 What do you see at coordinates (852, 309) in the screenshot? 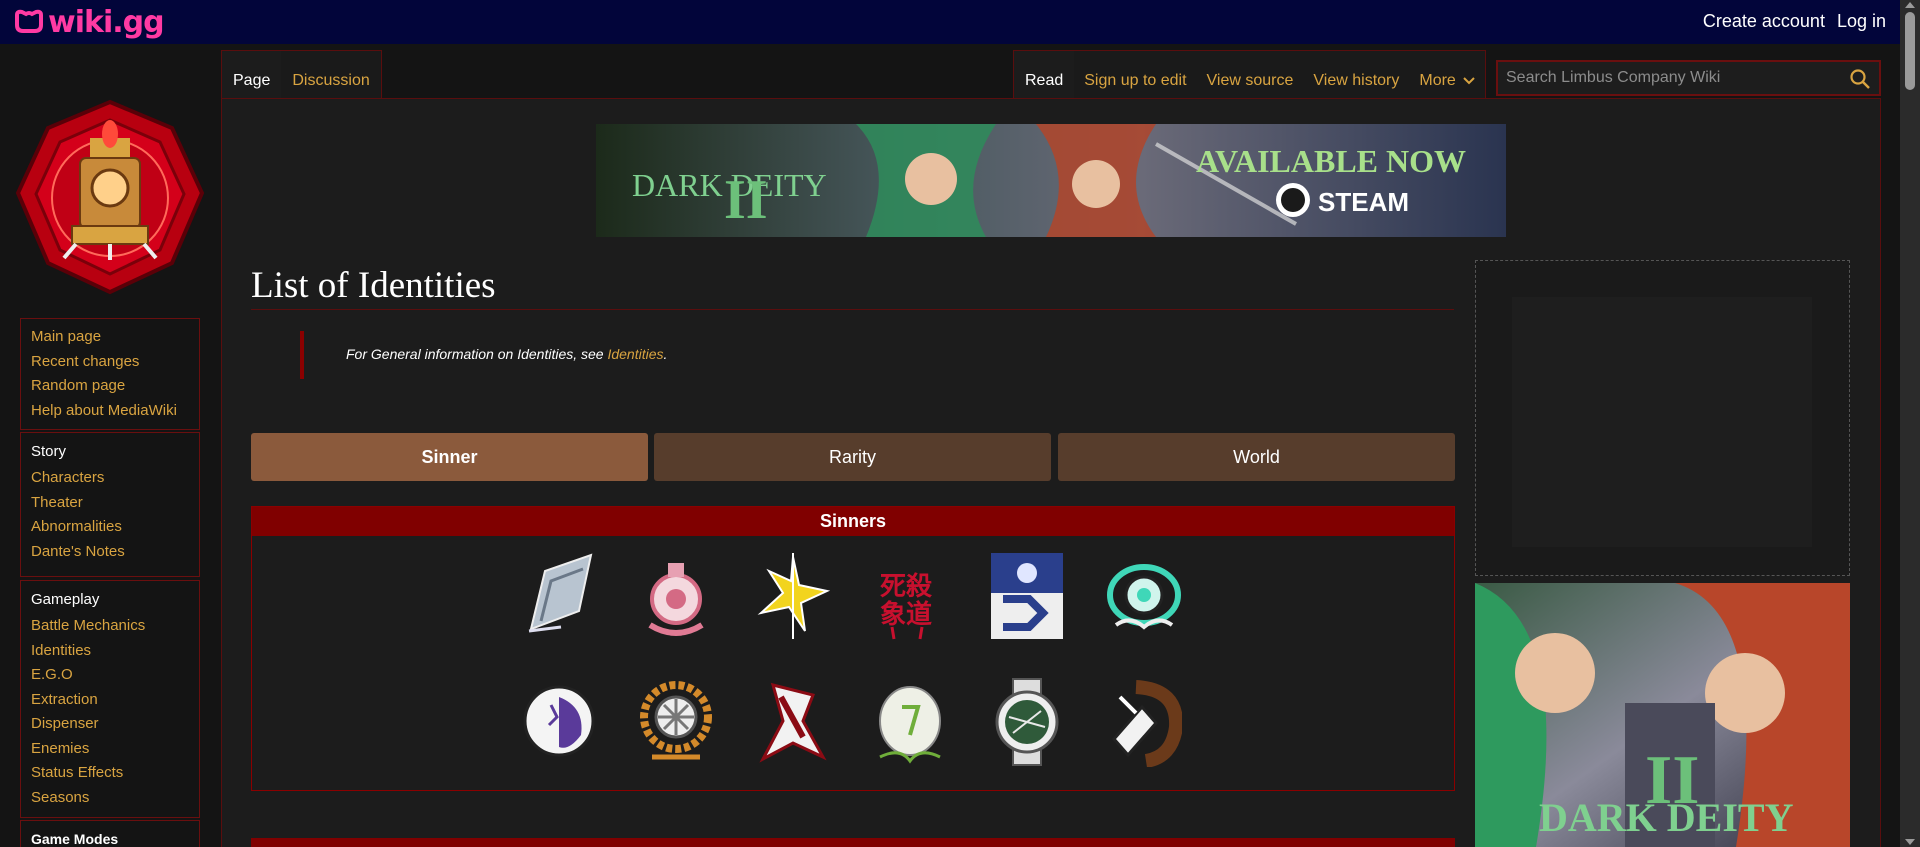
I see `title-divider` at bounding box center [852, 309].